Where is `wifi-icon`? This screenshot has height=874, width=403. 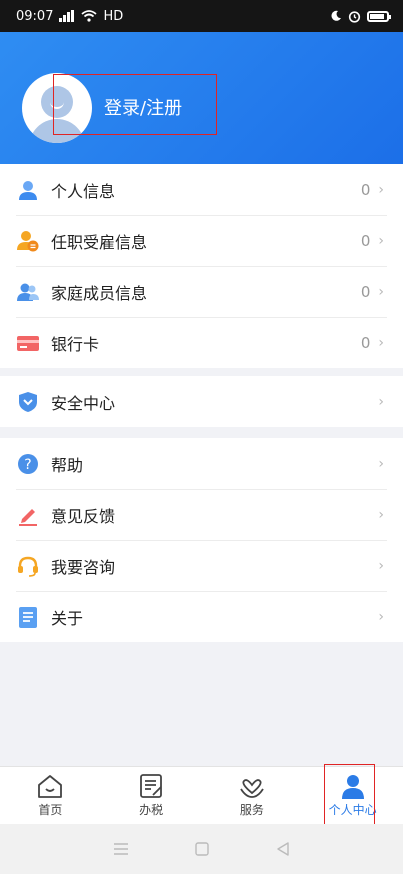 wifi-icon is located at coordinates (89, 16).